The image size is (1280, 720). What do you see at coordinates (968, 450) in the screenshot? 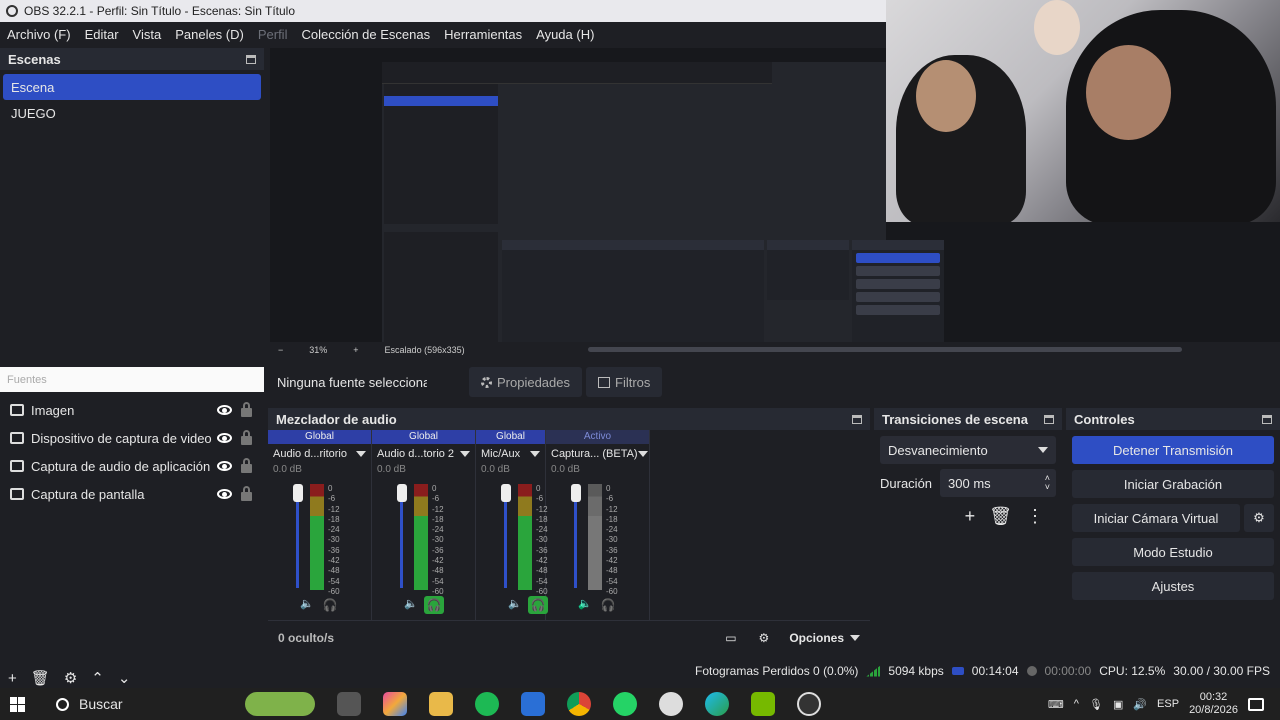
I see `transition-select: Desvanecimiento` at bounding box center [968, 450].